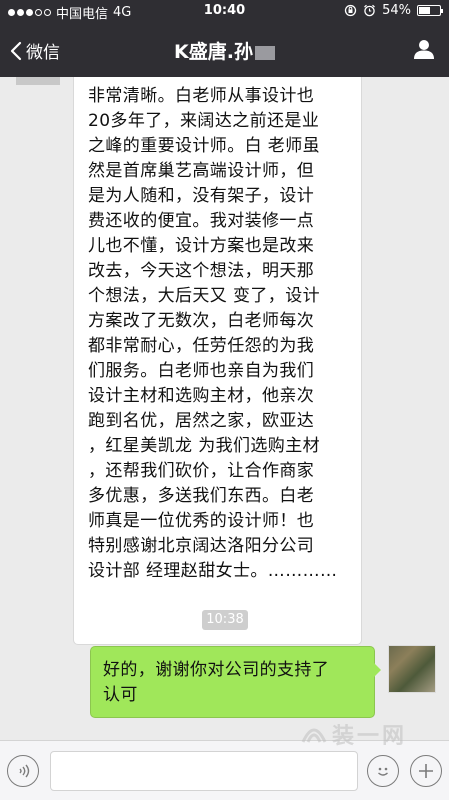 This screenshot has width=449, height=800. What do you see at coordinates (38, 81) in the screenshot?
I see `contact-avatar` at bounding box center [38, 81].